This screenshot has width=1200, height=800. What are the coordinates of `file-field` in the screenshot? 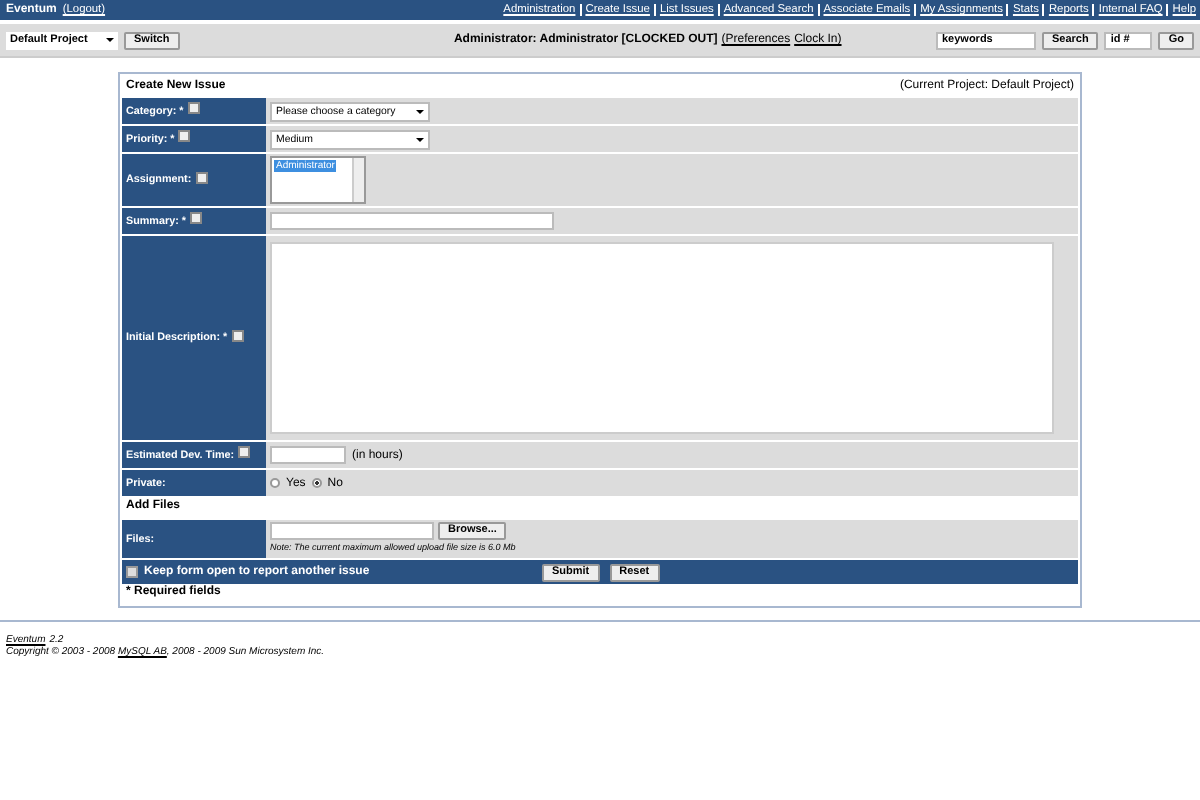 It's located at (352, 531).